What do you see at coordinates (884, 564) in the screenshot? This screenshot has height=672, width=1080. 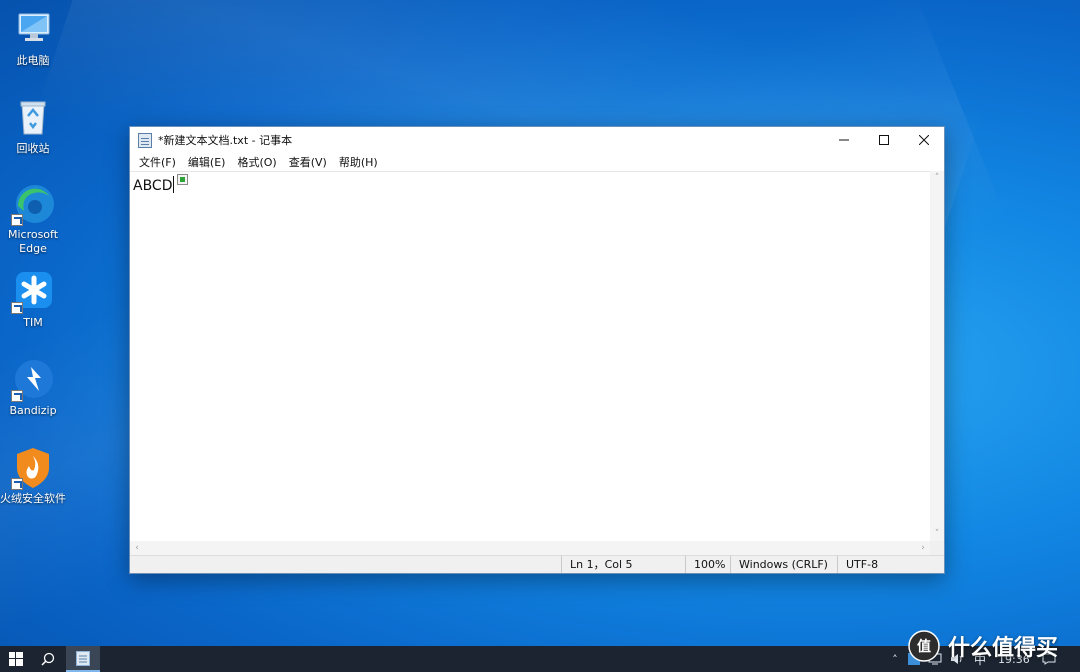 I see `status-encoding: UTF-8` at bounding box center [884, 564].